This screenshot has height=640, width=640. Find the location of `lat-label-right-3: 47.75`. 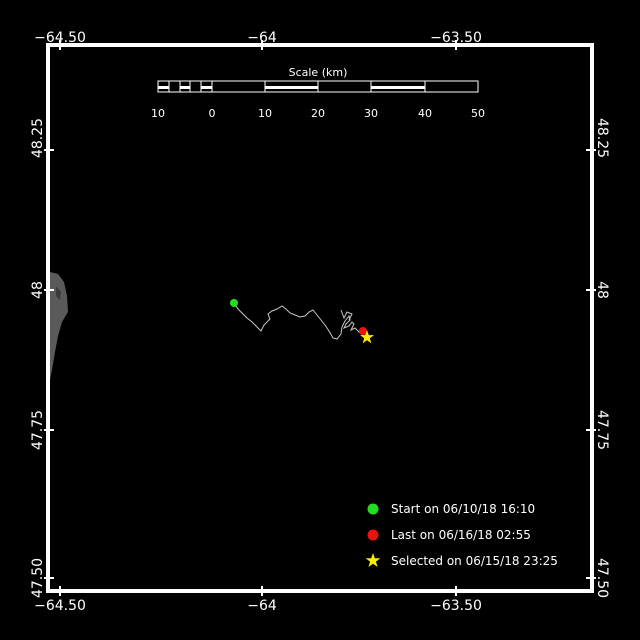

lat-label-right-3: 47.75 is located at coordinates (602, 430).